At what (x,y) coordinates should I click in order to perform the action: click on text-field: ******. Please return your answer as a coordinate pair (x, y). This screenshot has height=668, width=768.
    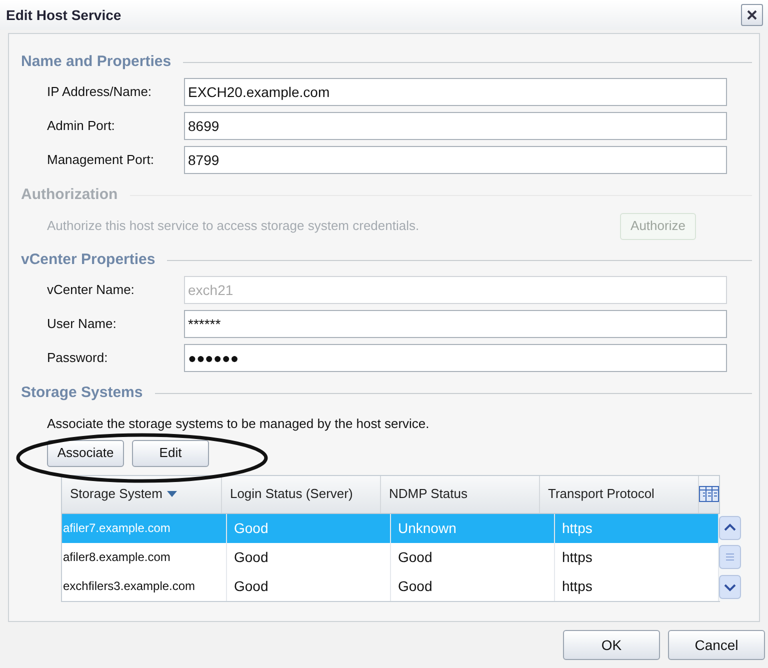
    Looking at the image, I should click on (455, 324).